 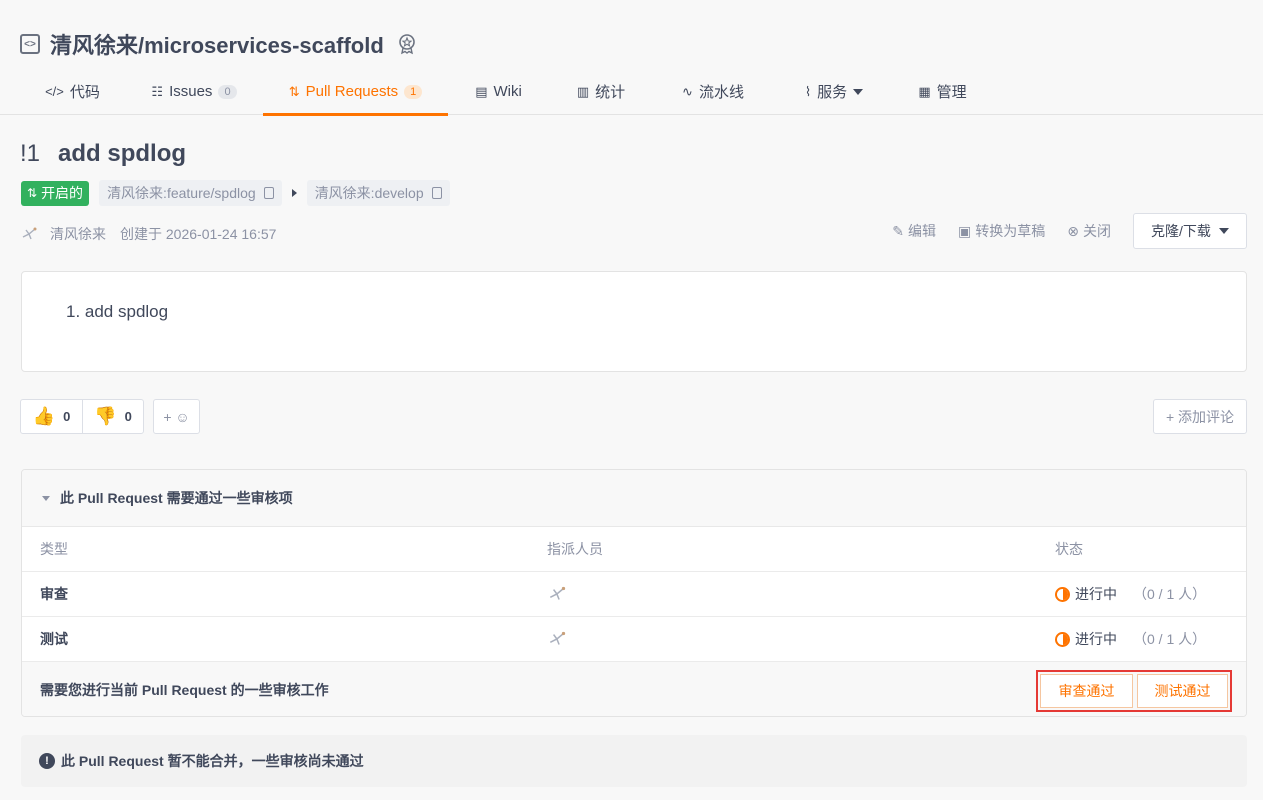 I want to click on tab-label: 管理, so click(x=951, y=92).